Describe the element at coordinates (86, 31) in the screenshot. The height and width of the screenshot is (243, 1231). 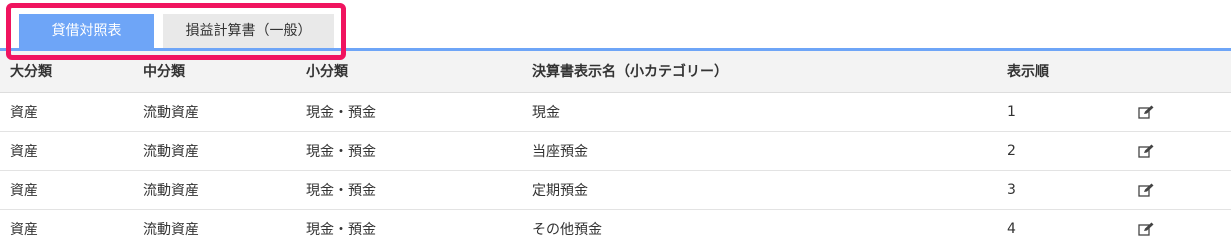
I see `tab-balance-sheet: 貸借対照表` at that location.